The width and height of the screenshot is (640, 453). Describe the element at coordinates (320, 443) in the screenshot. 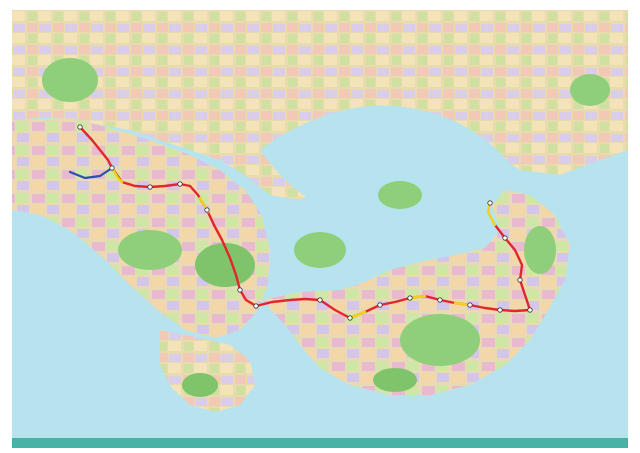

I see `bottom-bar` at that location.